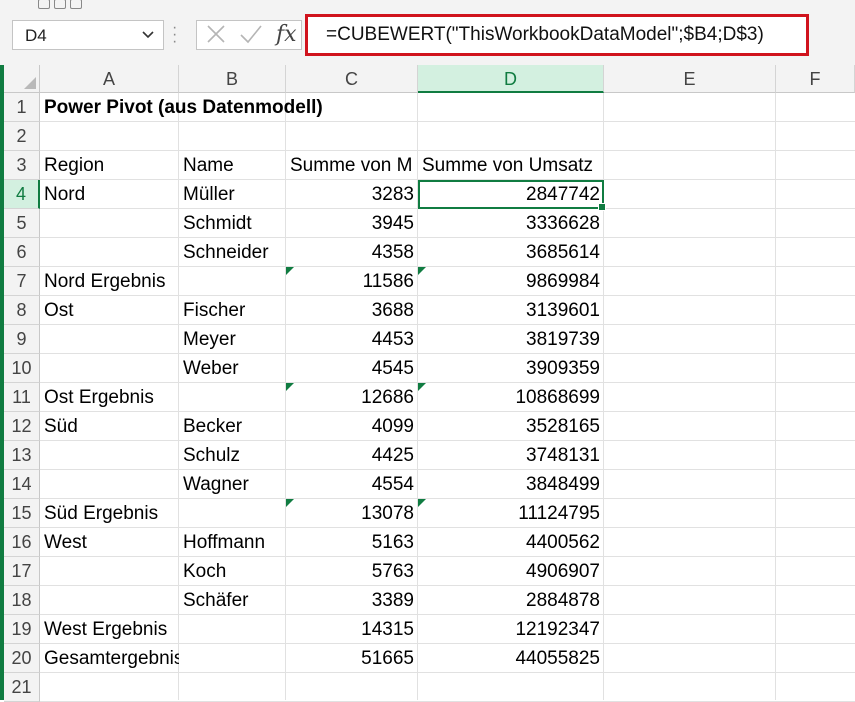 This screenshot has width=855, height=702. I want to click on table-cell-value-d: 3819739, so click(511, 339).